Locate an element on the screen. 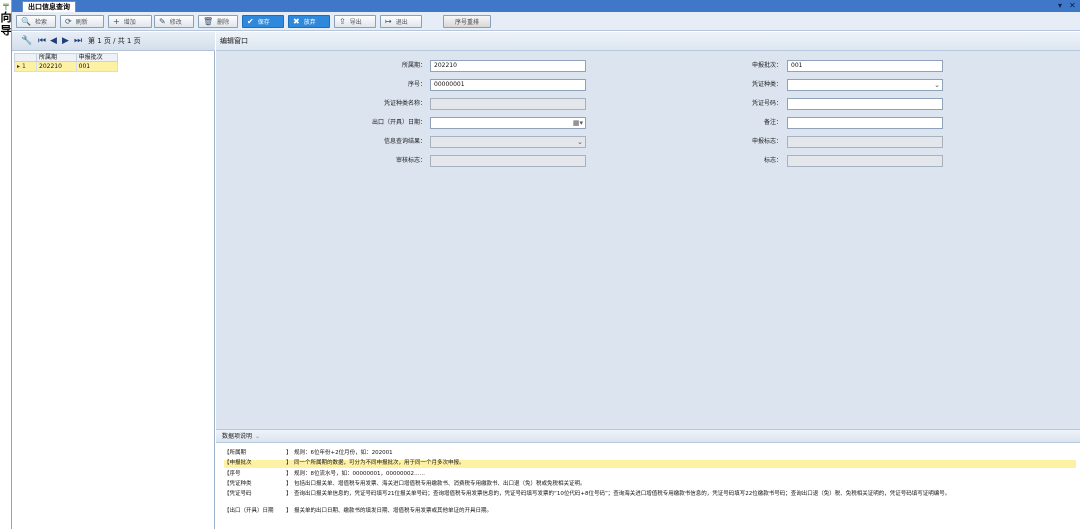 The image size is (1080, 529). period-input: 202210 is located at coordinates (508, 66).